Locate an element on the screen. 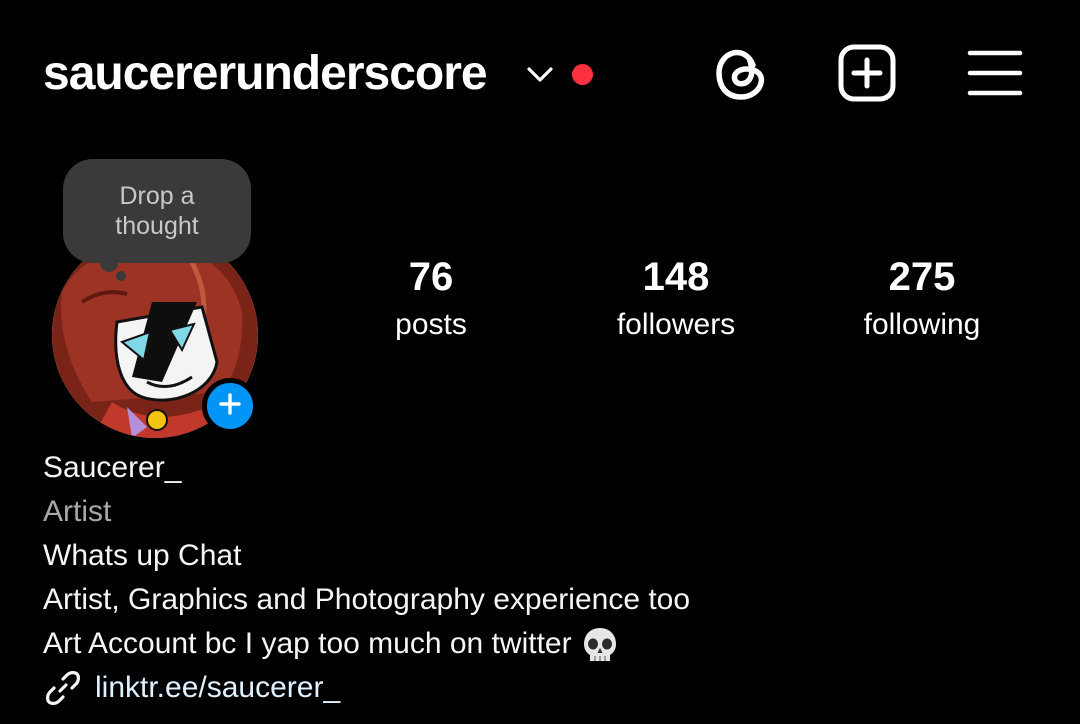  following-label: following is located at coordinates (922, 324).